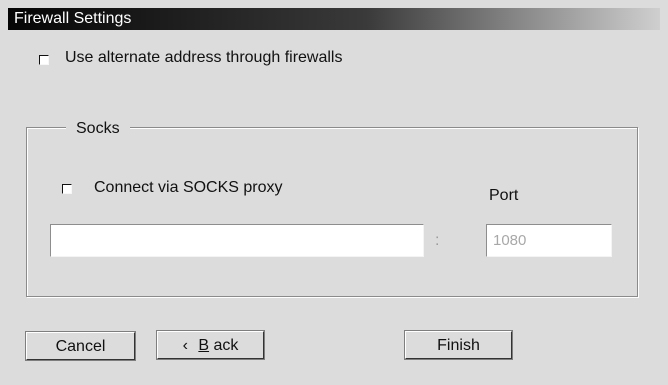  What do you see at coordinates (226, 345) in the screenshot?
I see `back-button-suffix: ack` at bounding box center [226, 345].